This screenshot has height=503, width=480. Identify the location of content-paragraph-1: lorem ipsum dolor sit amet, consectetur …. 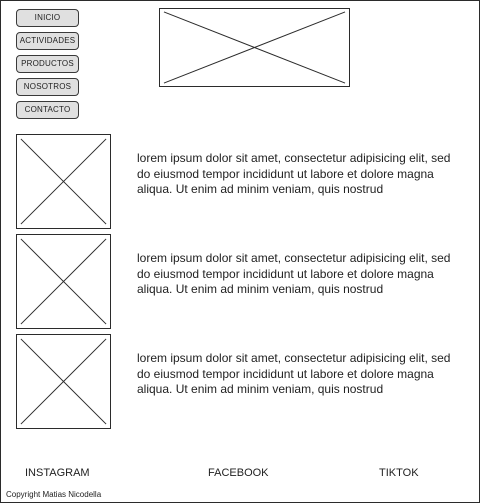
(294, 174).